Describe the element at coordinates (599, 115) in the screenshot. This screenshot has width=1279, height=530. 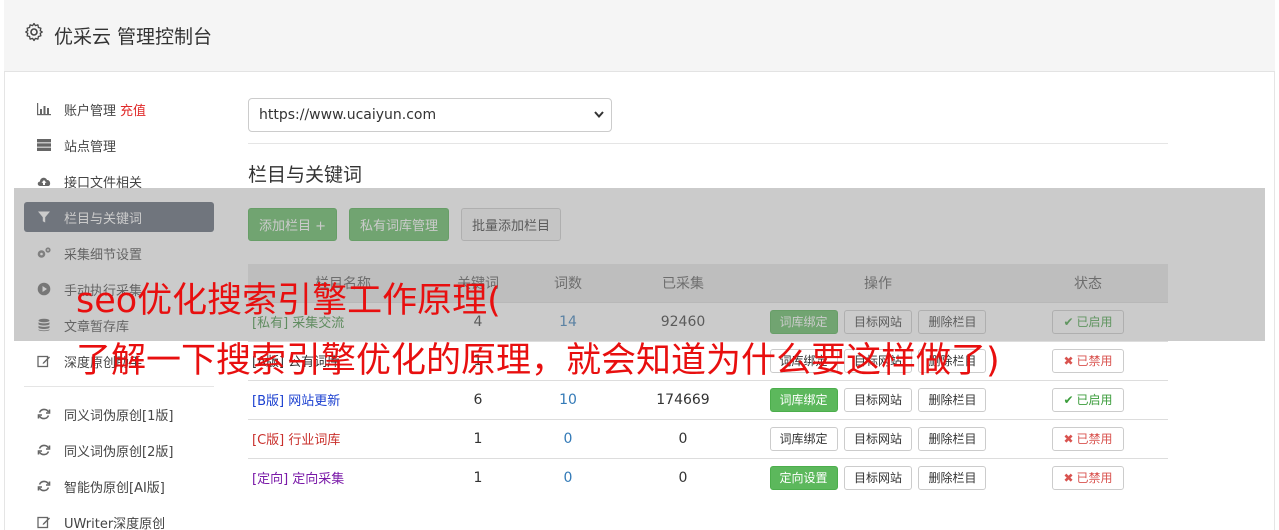
I see `chevron-down-icon` at that location.